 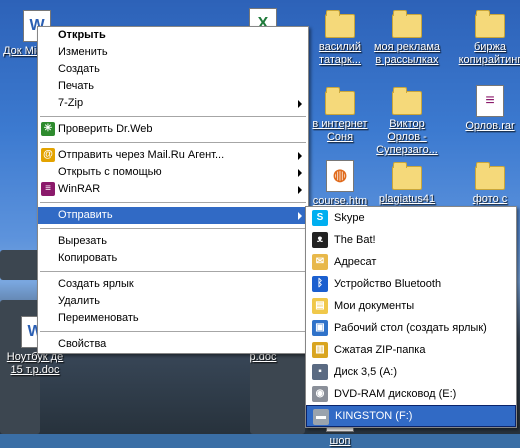 I want to click on winrar-icon: ≡, so click(x=48, y=189).